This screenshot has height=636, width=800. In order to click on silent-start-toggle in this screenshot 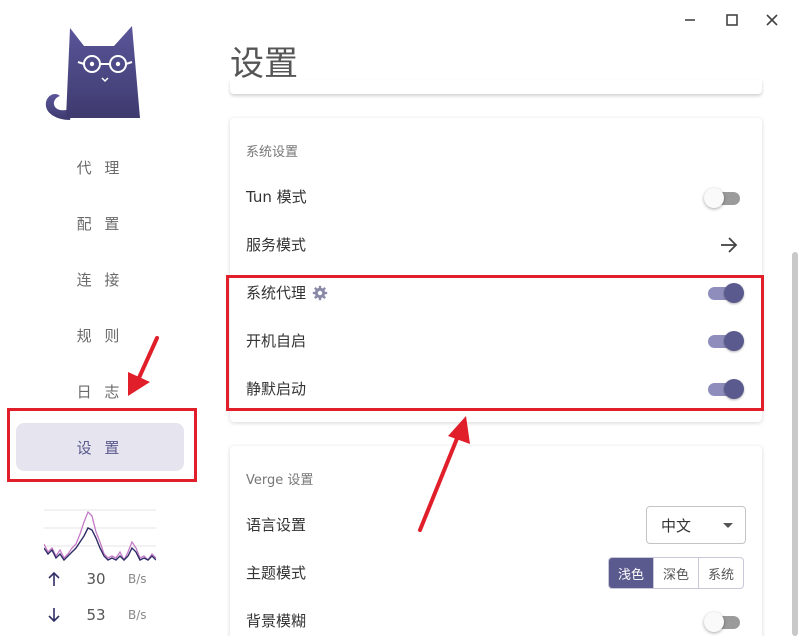, I will do `click(725, 389)`.